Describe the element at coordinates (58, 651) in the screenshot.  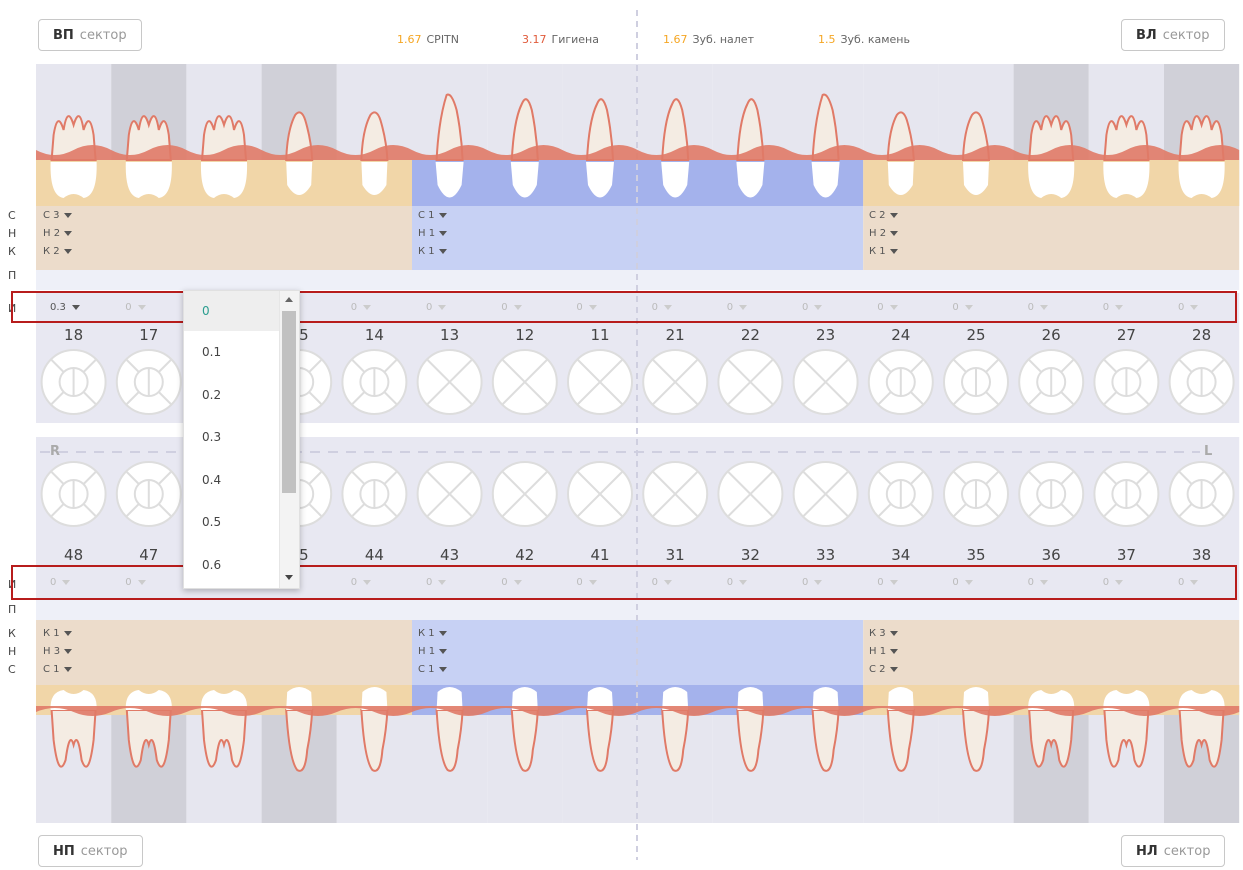
I see `lower-group1-n: Н 3` at that location.